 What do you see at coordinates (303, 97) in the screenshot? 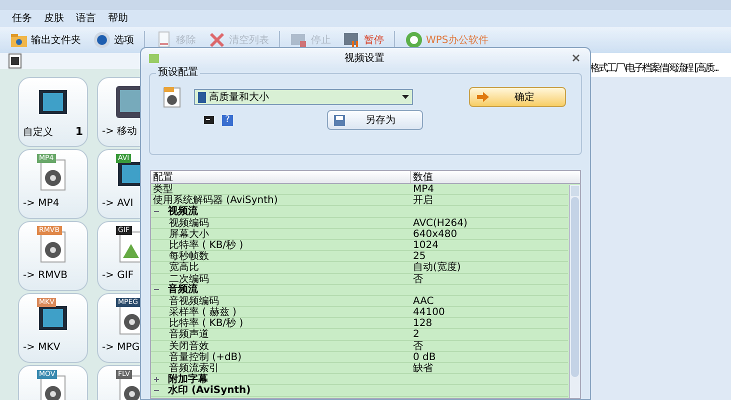
I see `preset-dropdown: 高质量和大小` at bounding box center [303, 97].